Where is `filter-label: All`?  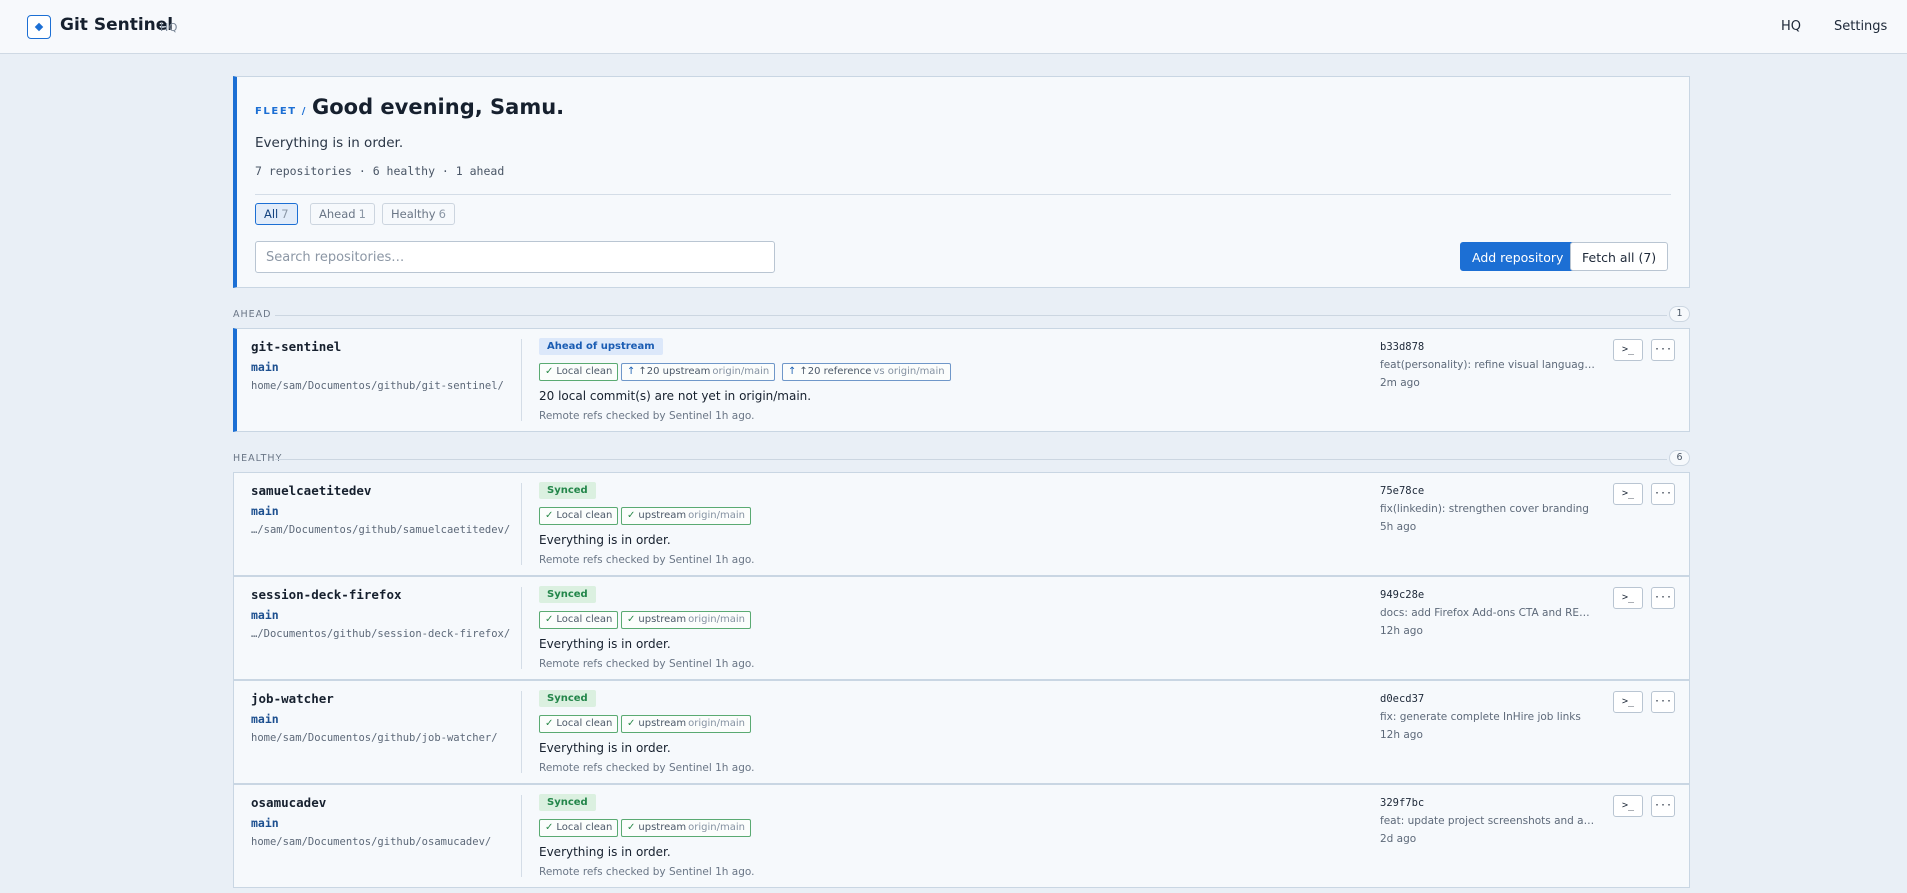
filter-label: All is located at coordinates (271, 214).